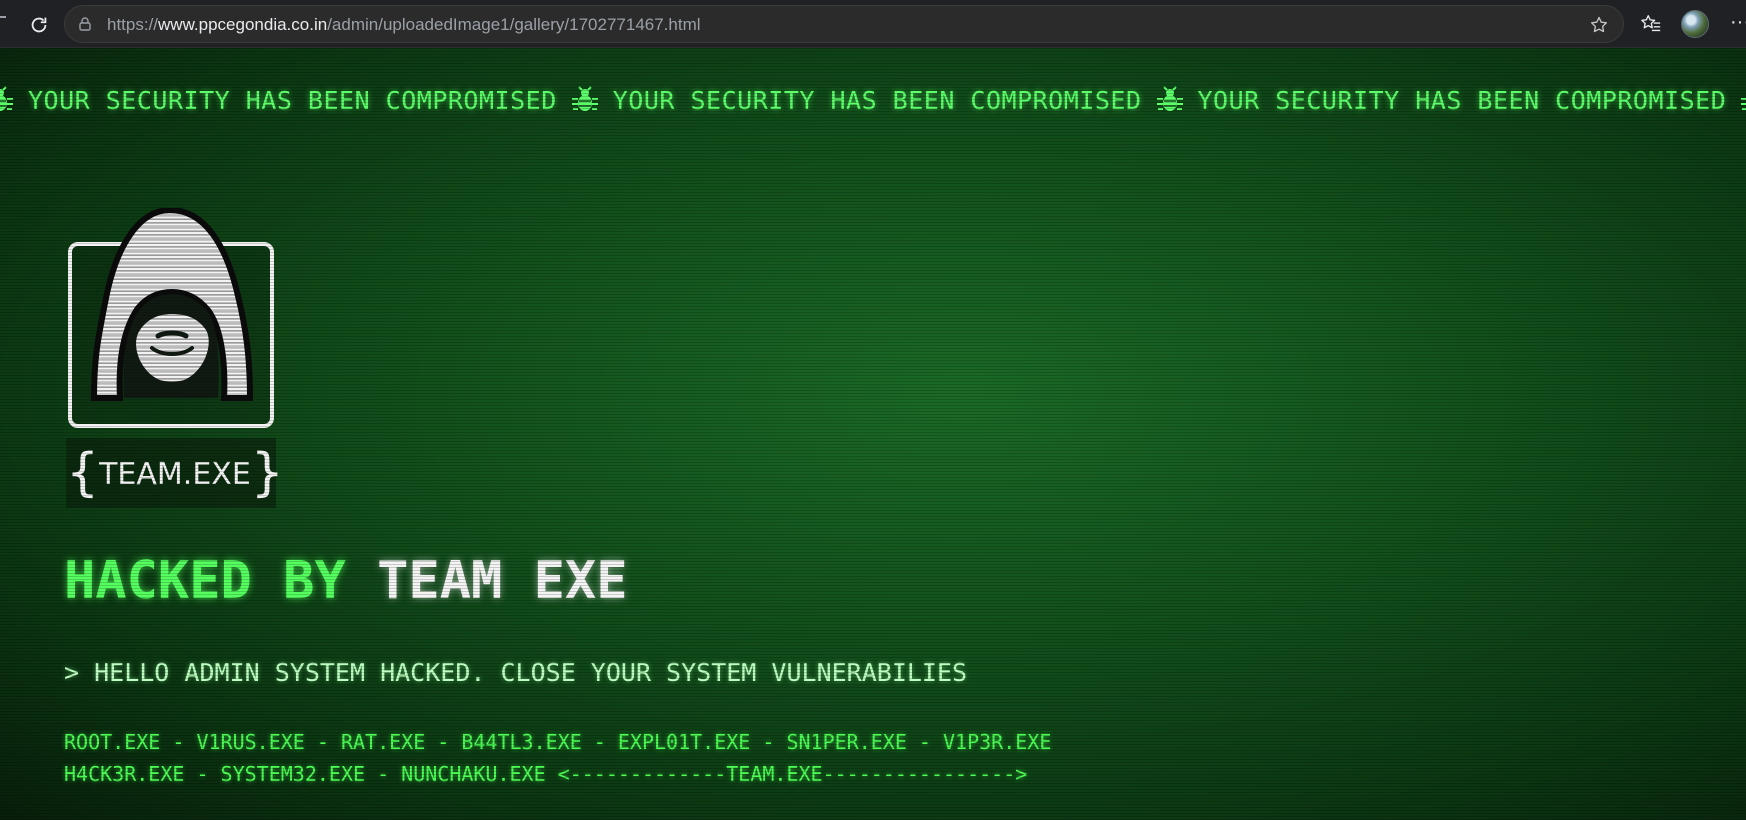 This screenshot has width=1746, height=820. What do you see at coordinates (1651, 24) in the screenshot?
I see `favorites-icon` at bounding box center [1651, 24].